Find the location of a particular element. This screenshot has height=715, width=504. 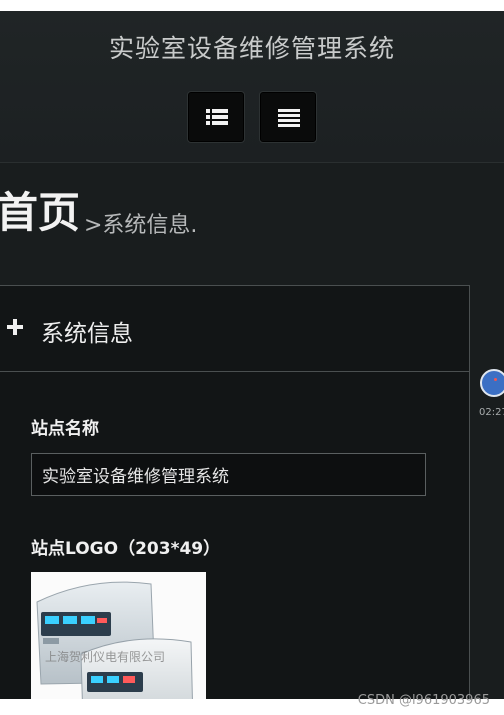

breadcrumb: 首页 >系统信息. is located at coordinates (252, 217).